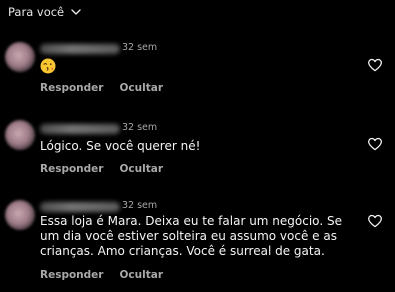 Image resolution: width=395 pixels, height=292 pixels. I want to click on feed-filter-dropdown: Para você, so click(45, 12).